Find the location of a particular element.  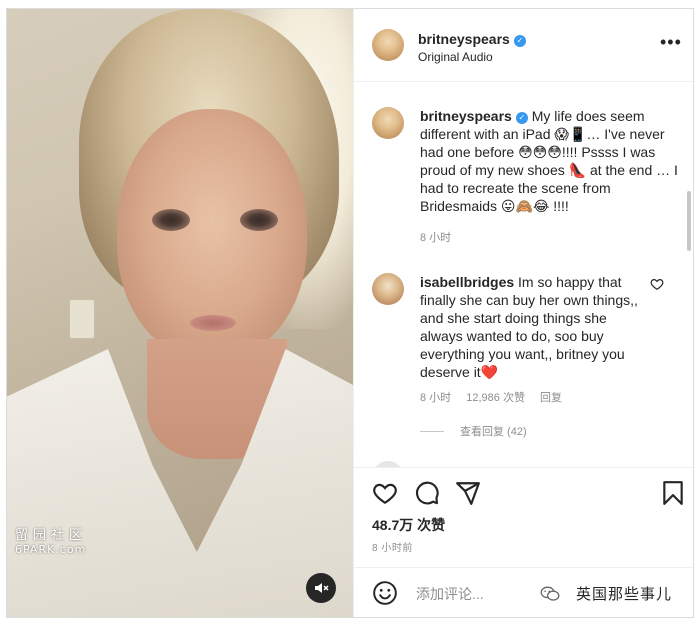

view-replies-label: 查看回复 (42) is located at coordinates (493, 432).